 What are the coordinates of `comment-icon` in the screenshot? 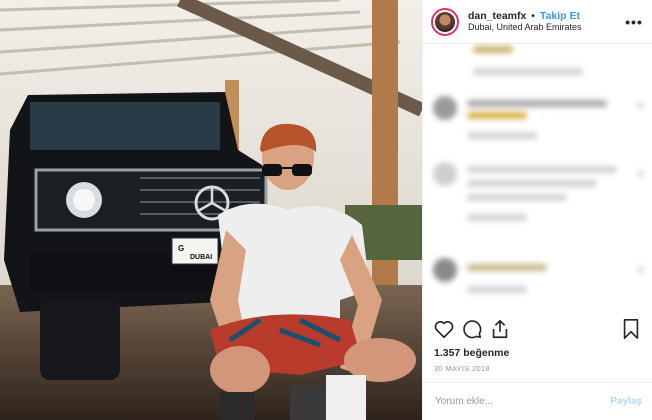 It's located at (472, 329).